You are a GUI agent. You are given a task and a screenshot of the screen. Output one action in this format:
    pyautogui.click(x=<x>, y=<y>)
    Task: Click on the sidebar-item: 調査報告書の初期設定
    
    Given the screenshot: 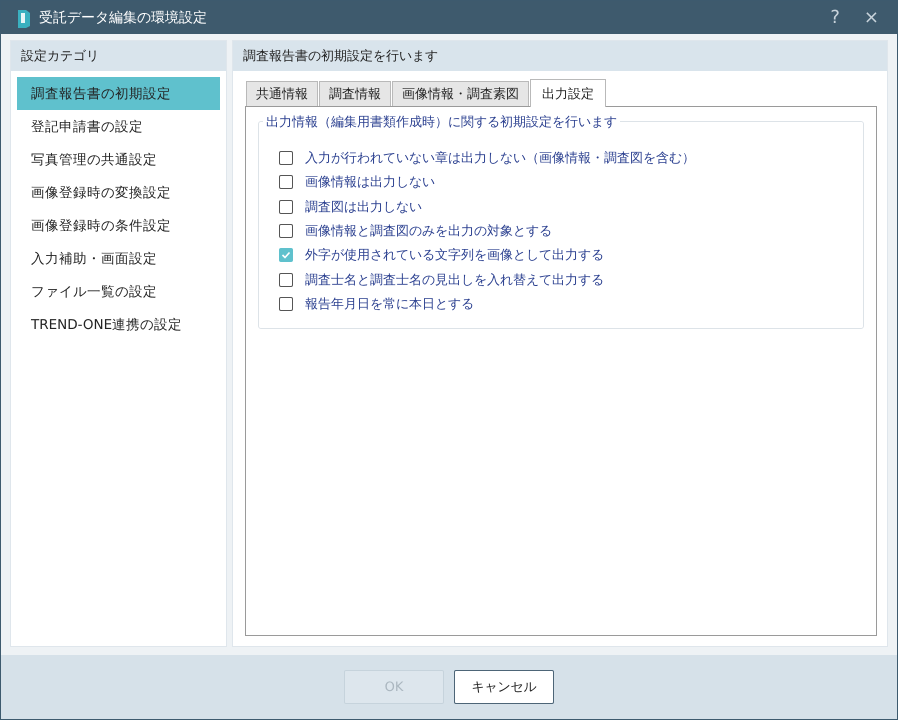 What is the action you would take?
    pyautogui.click(x=118, y=93)
    